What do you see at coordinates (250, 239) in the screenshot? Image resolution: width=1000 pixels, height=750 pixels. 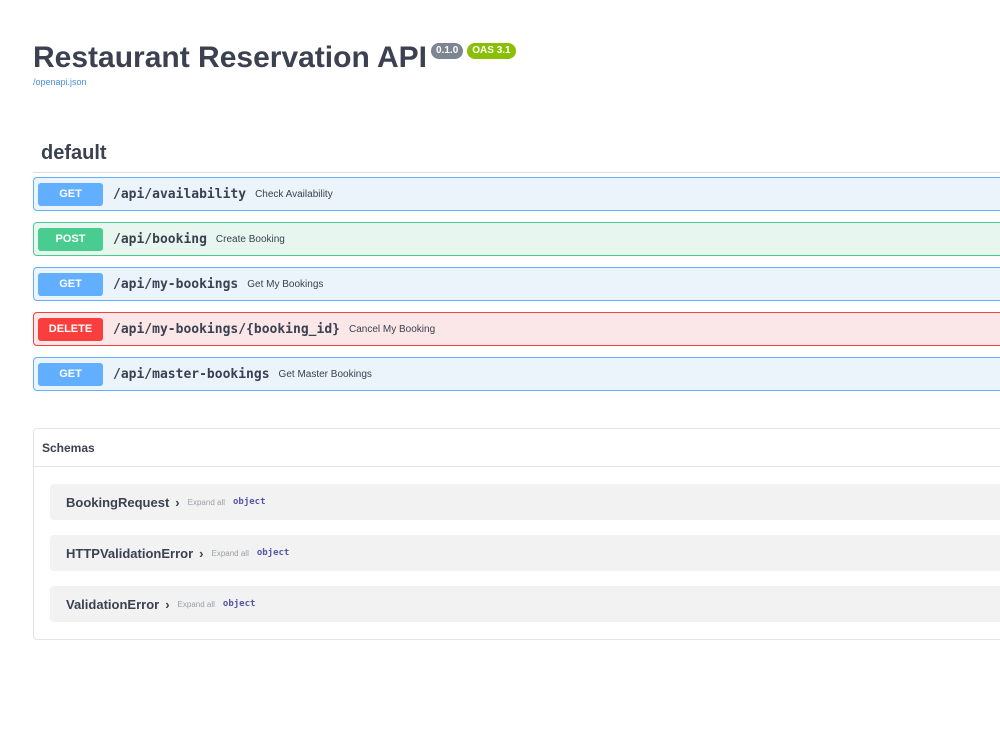 I see `operation-summary: Create Booking` at bounding box center [250, 239].